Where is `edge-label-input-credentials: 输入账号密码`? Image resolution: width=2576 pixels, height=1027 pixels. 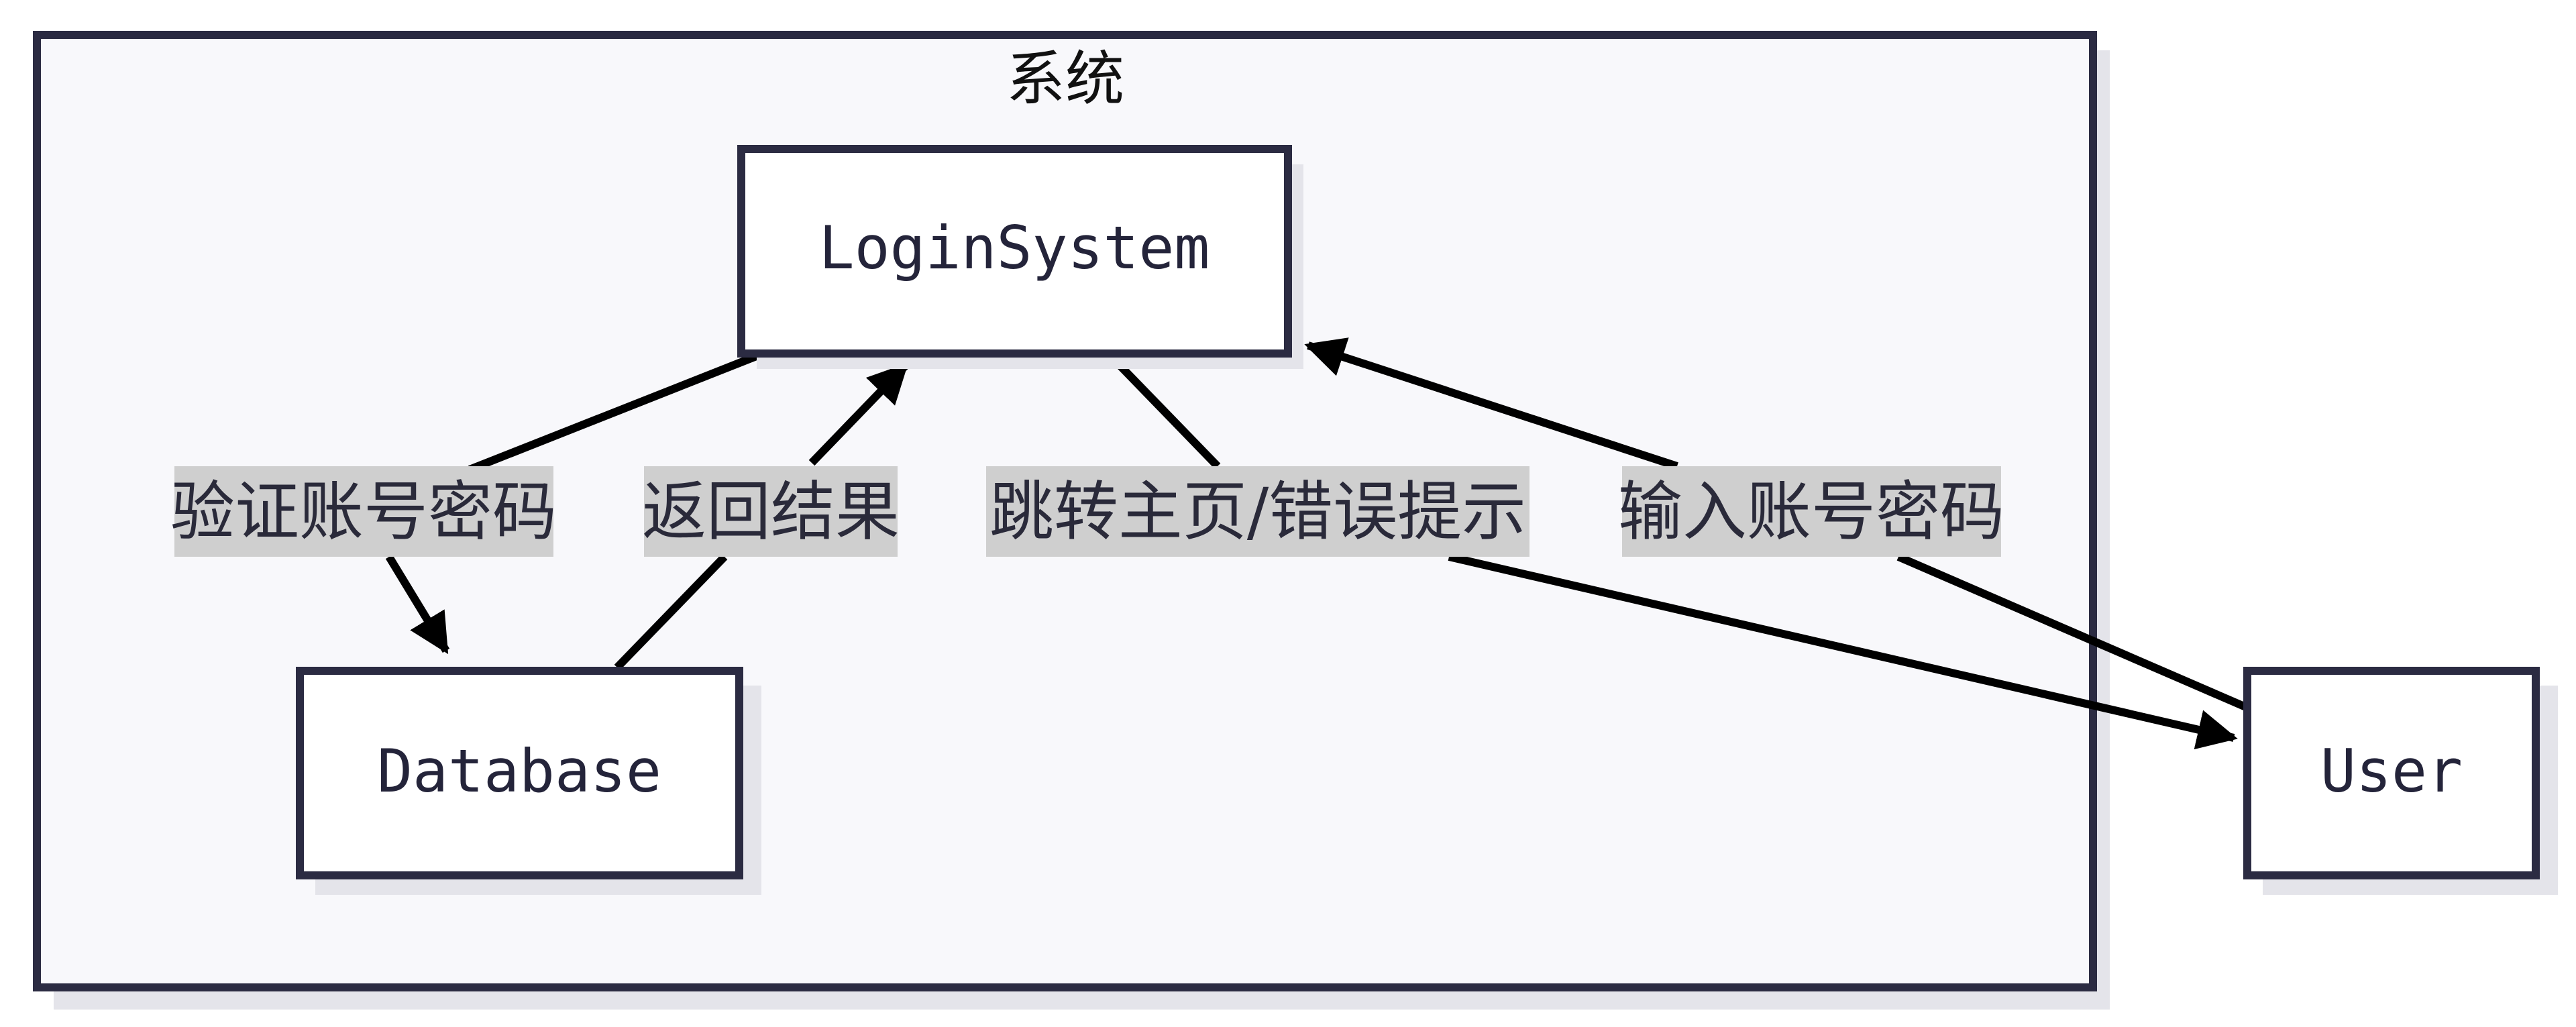
edge-label-input-credentials: 输入账号密码 is located at coordinates (1811, 511).